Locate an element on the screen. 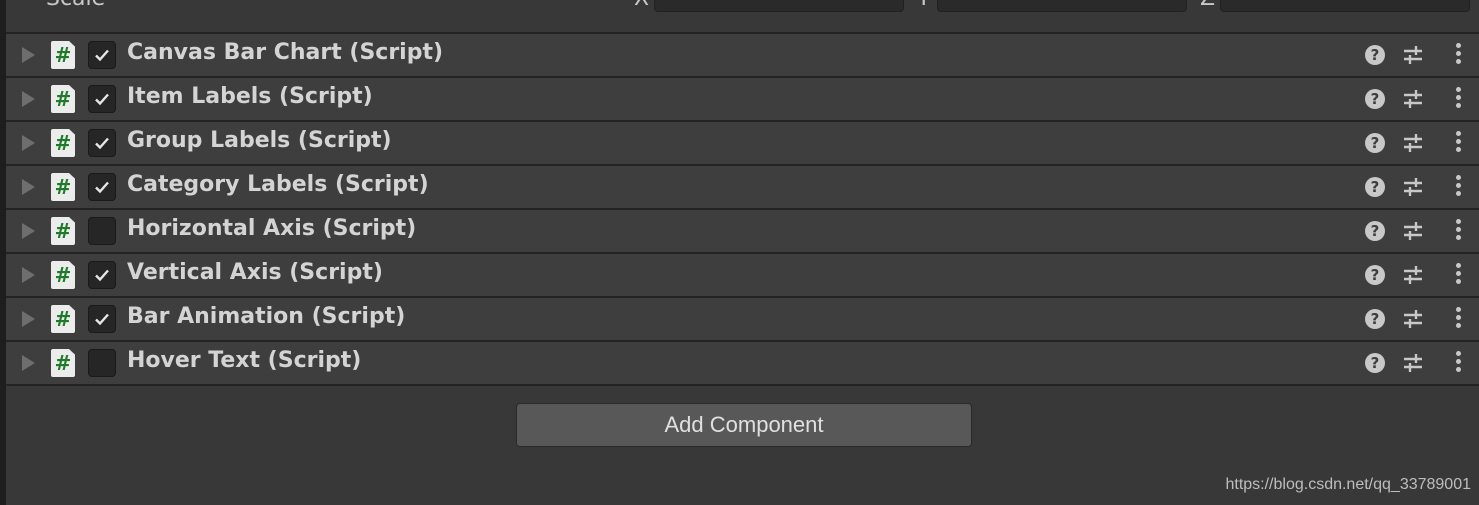 The image size is (1479, 505). component-header: # Group Labels (Script)? is located at coordinates (742, 142).